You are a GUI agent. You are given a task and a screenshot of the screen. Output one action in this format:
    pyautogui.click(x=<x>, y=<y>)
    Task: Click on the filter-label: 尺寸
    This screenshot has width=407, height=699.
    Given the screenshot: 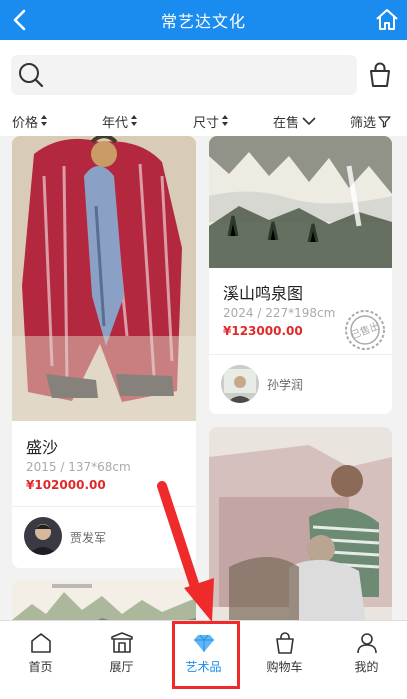 What is the action you would take?
    pyautogui.click(x=206, y=123)
    